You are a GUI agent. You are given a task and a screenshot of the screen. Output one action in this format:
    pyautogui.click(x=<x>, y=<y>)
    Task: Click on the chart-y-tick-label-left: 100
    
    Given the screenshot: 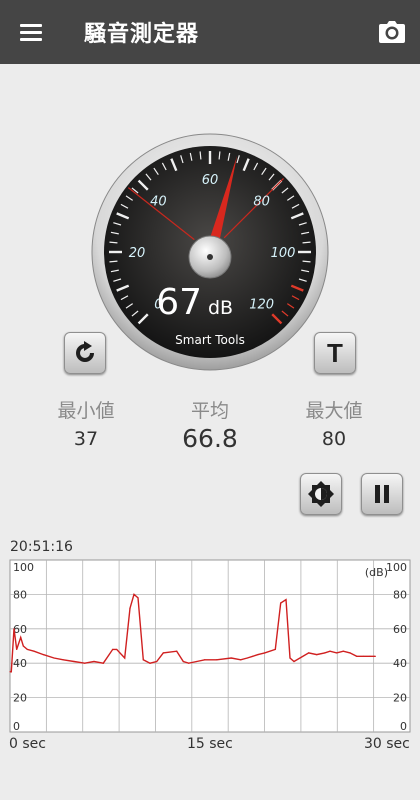 What is the action you would take?
    pyautogui.click(x=23, y=567)
    